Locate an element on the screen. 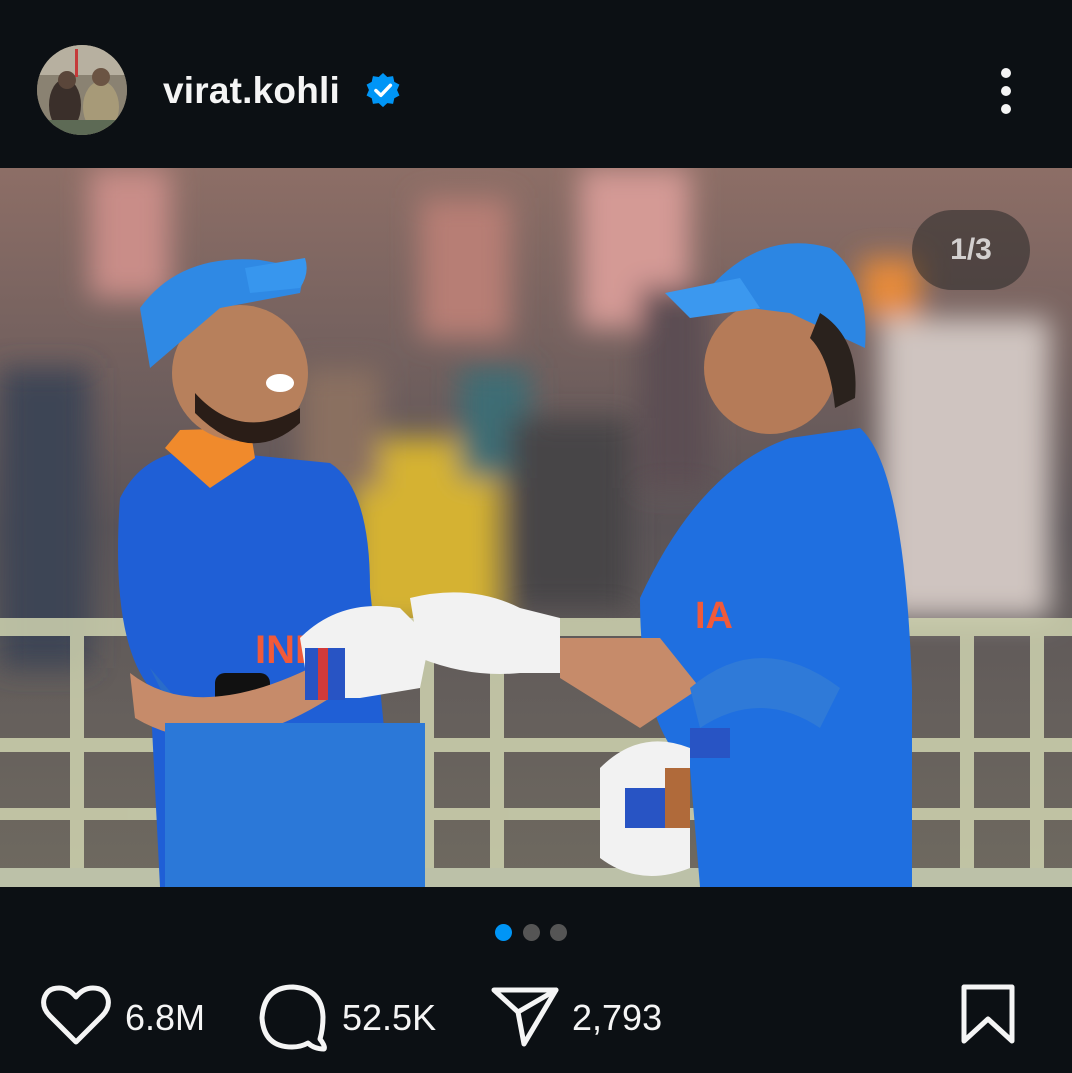 The height and width of the screenshot is (1073, 1072). paper-plane-icon is located at coordinates (525, 1016).